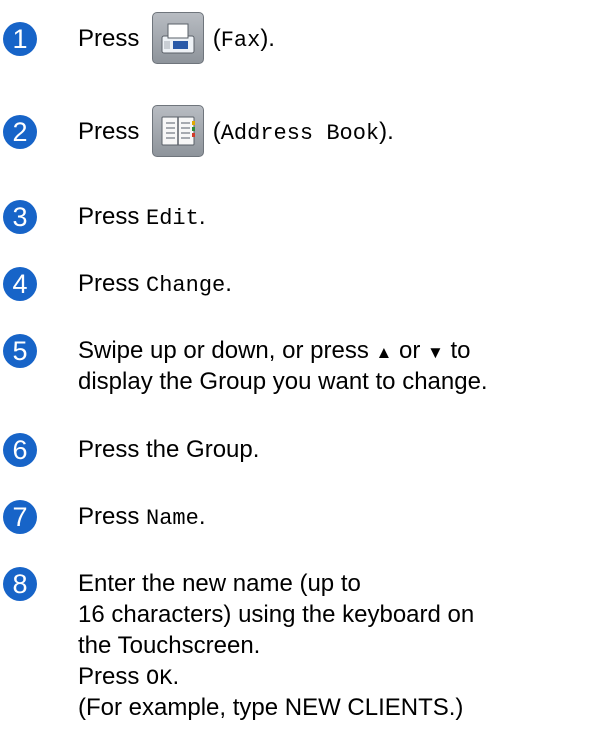  I want to click on step-text: Press (Fax)., so click(176, 37).